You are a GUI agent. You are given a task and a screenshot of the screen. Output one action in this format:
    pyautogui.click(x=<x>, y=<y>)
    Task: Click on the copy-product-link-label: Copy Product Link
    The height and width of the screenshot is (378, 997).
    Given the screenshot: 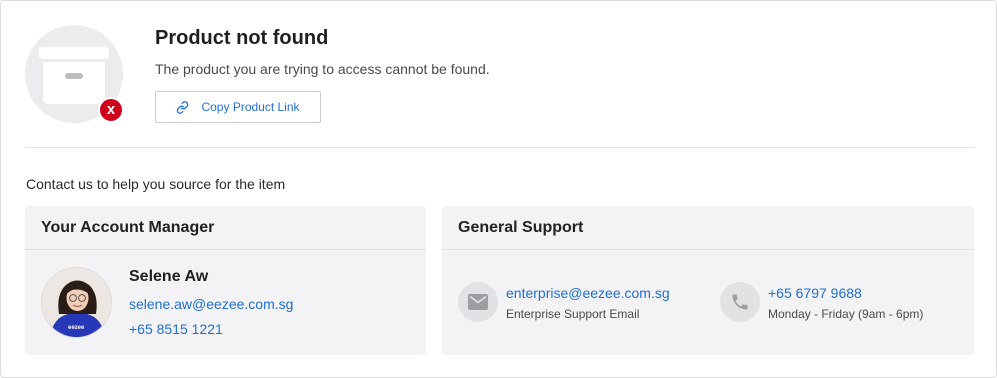 What is the action you would take?
    pyautogui.click(x=250, y=107)
    